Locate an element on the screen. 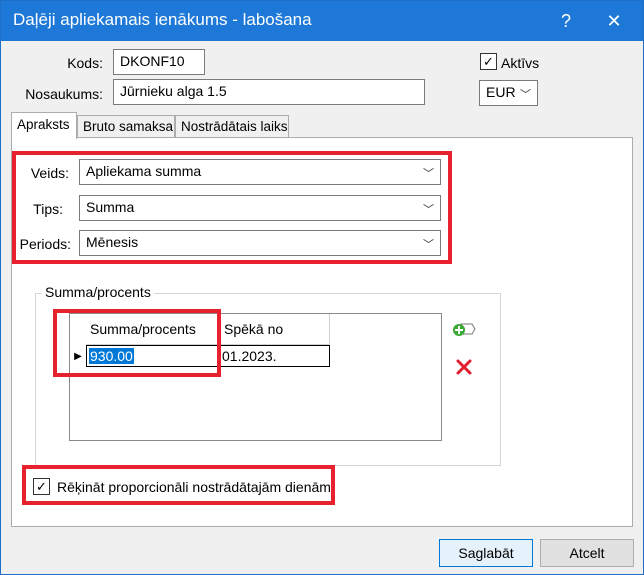  tab-bruto-samaksa: Bruto samaksa is located at coordinates (126, 126).